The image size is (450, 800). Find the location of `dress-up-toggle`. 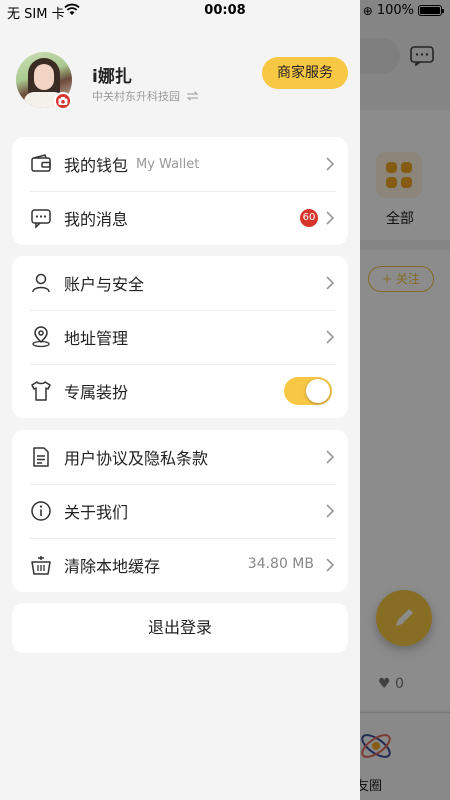

dress-up-toggle is located at coordinates (308, 391).